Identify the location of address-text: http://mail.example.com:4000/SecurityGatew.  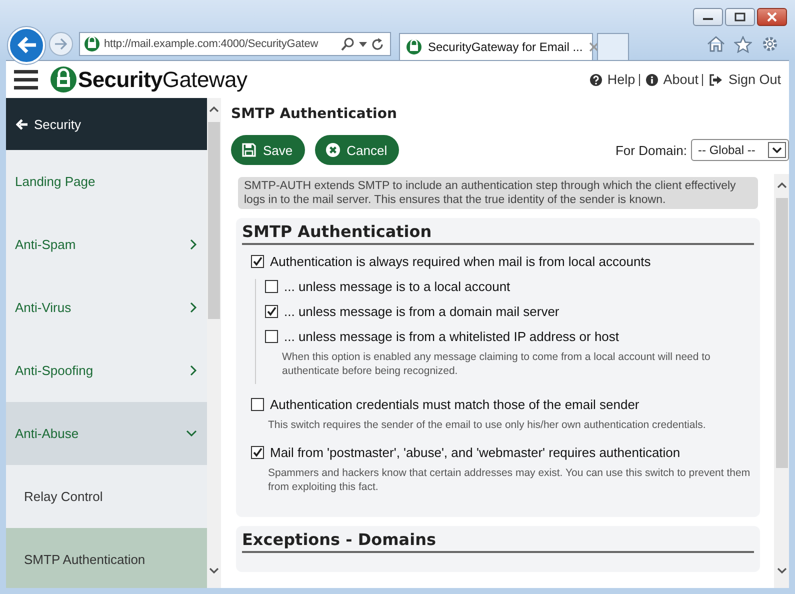
(212, 44).